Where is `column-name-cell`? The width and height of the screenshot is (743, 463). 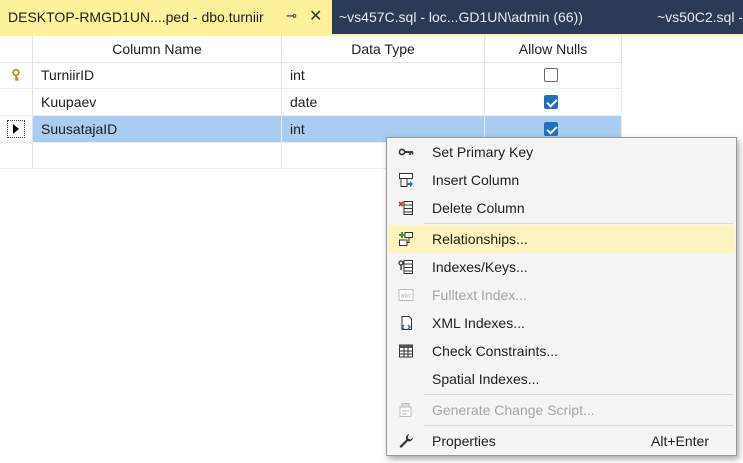 column-name-cell is located at coordinates (157, 155).